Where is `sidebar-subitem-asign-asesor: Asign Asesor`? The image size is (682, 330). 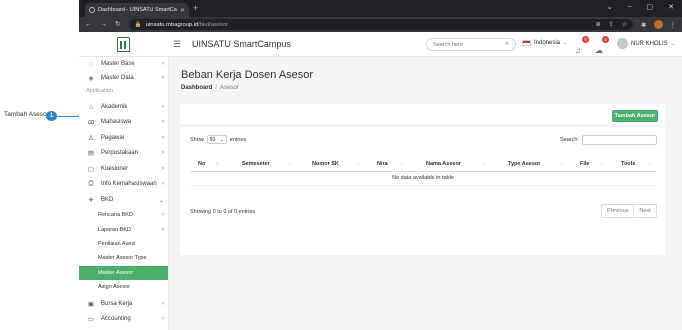
sidebar-subitem-asign-asesor: Asign Asesor is located at coordinates (123, 287).